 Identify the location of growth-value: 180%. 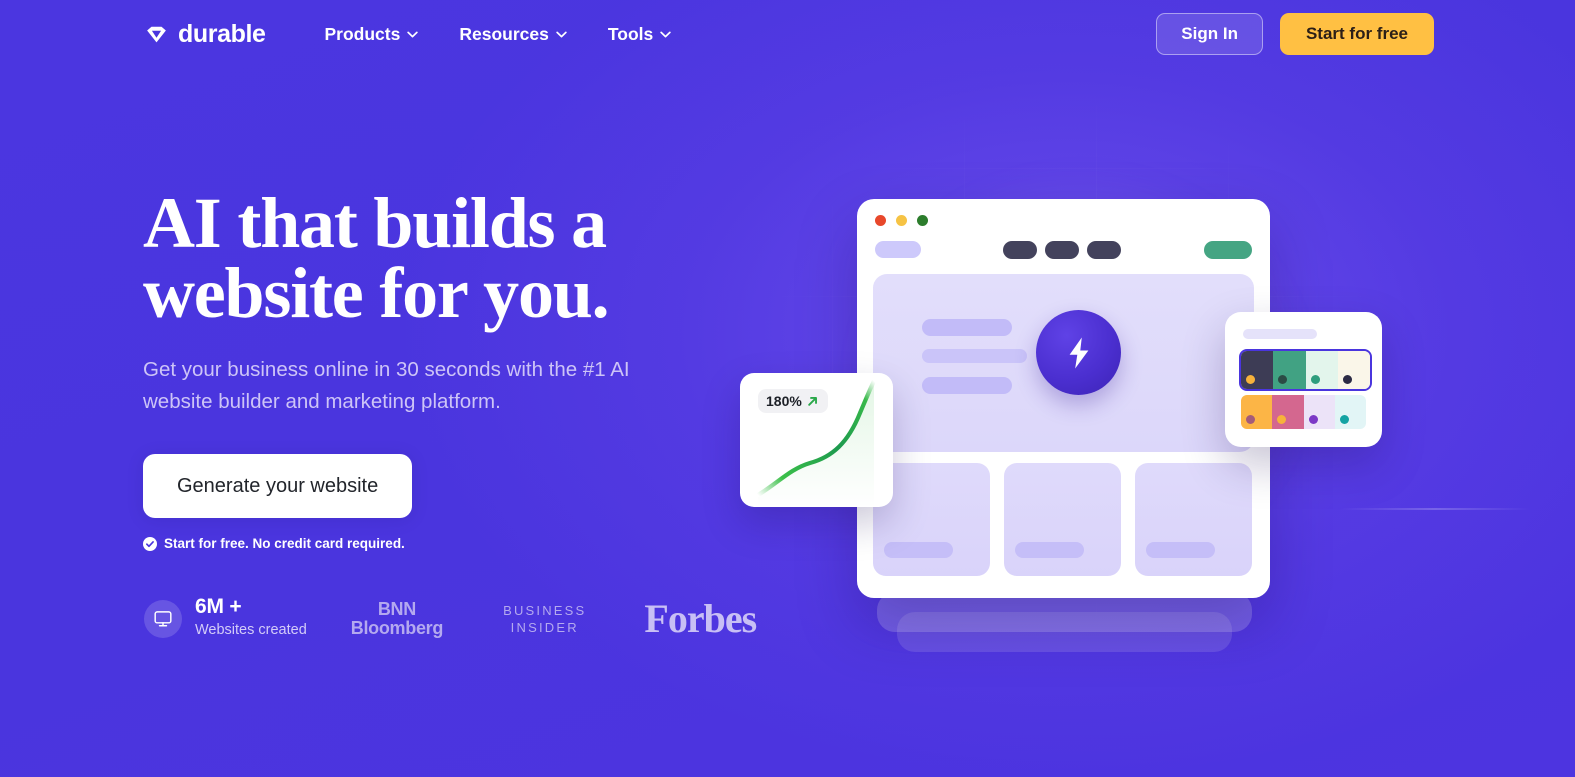
(784, 401).